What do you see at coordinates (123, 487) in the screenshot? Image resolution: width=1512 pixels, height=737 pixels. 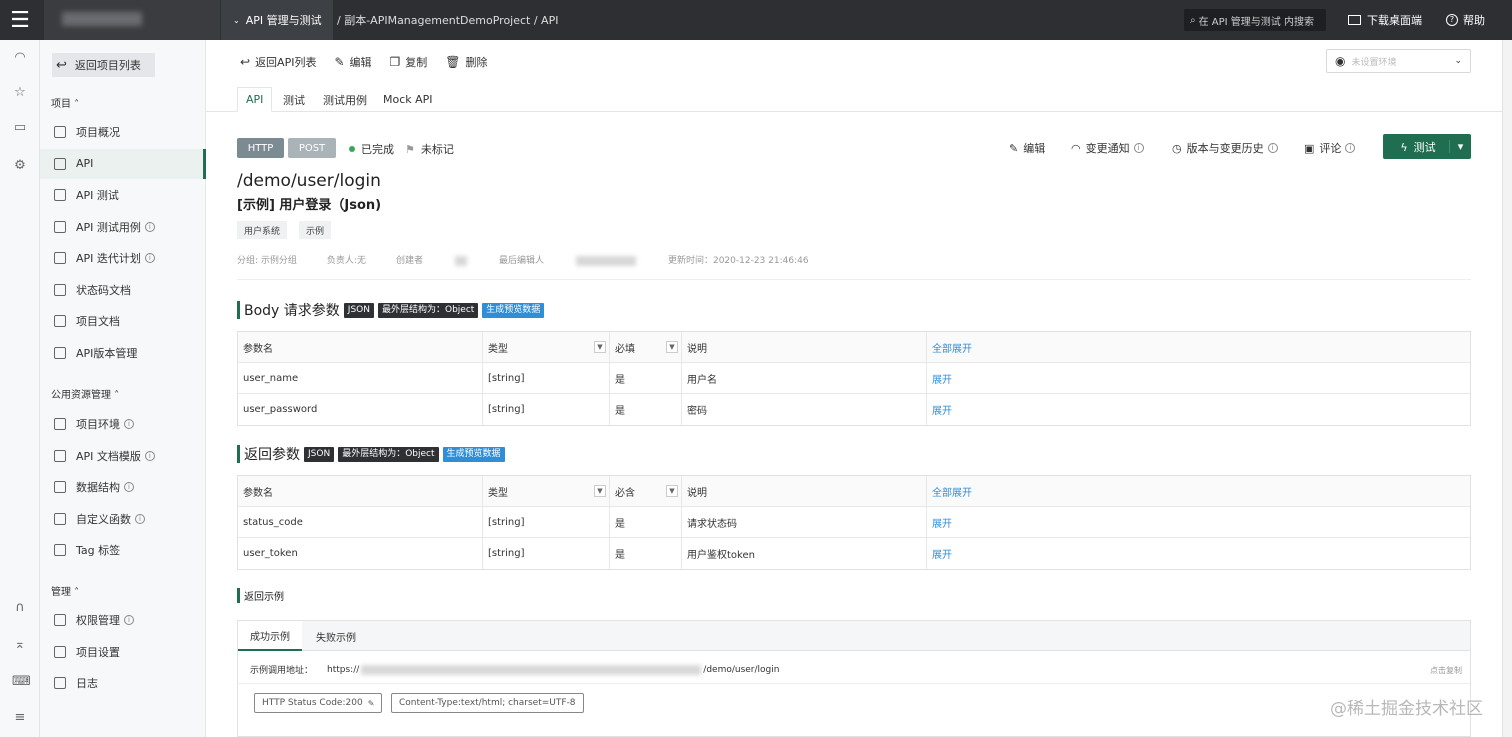 I see `sidebar-item-struct: 数据结构 i` at bounding box center [123, 487].